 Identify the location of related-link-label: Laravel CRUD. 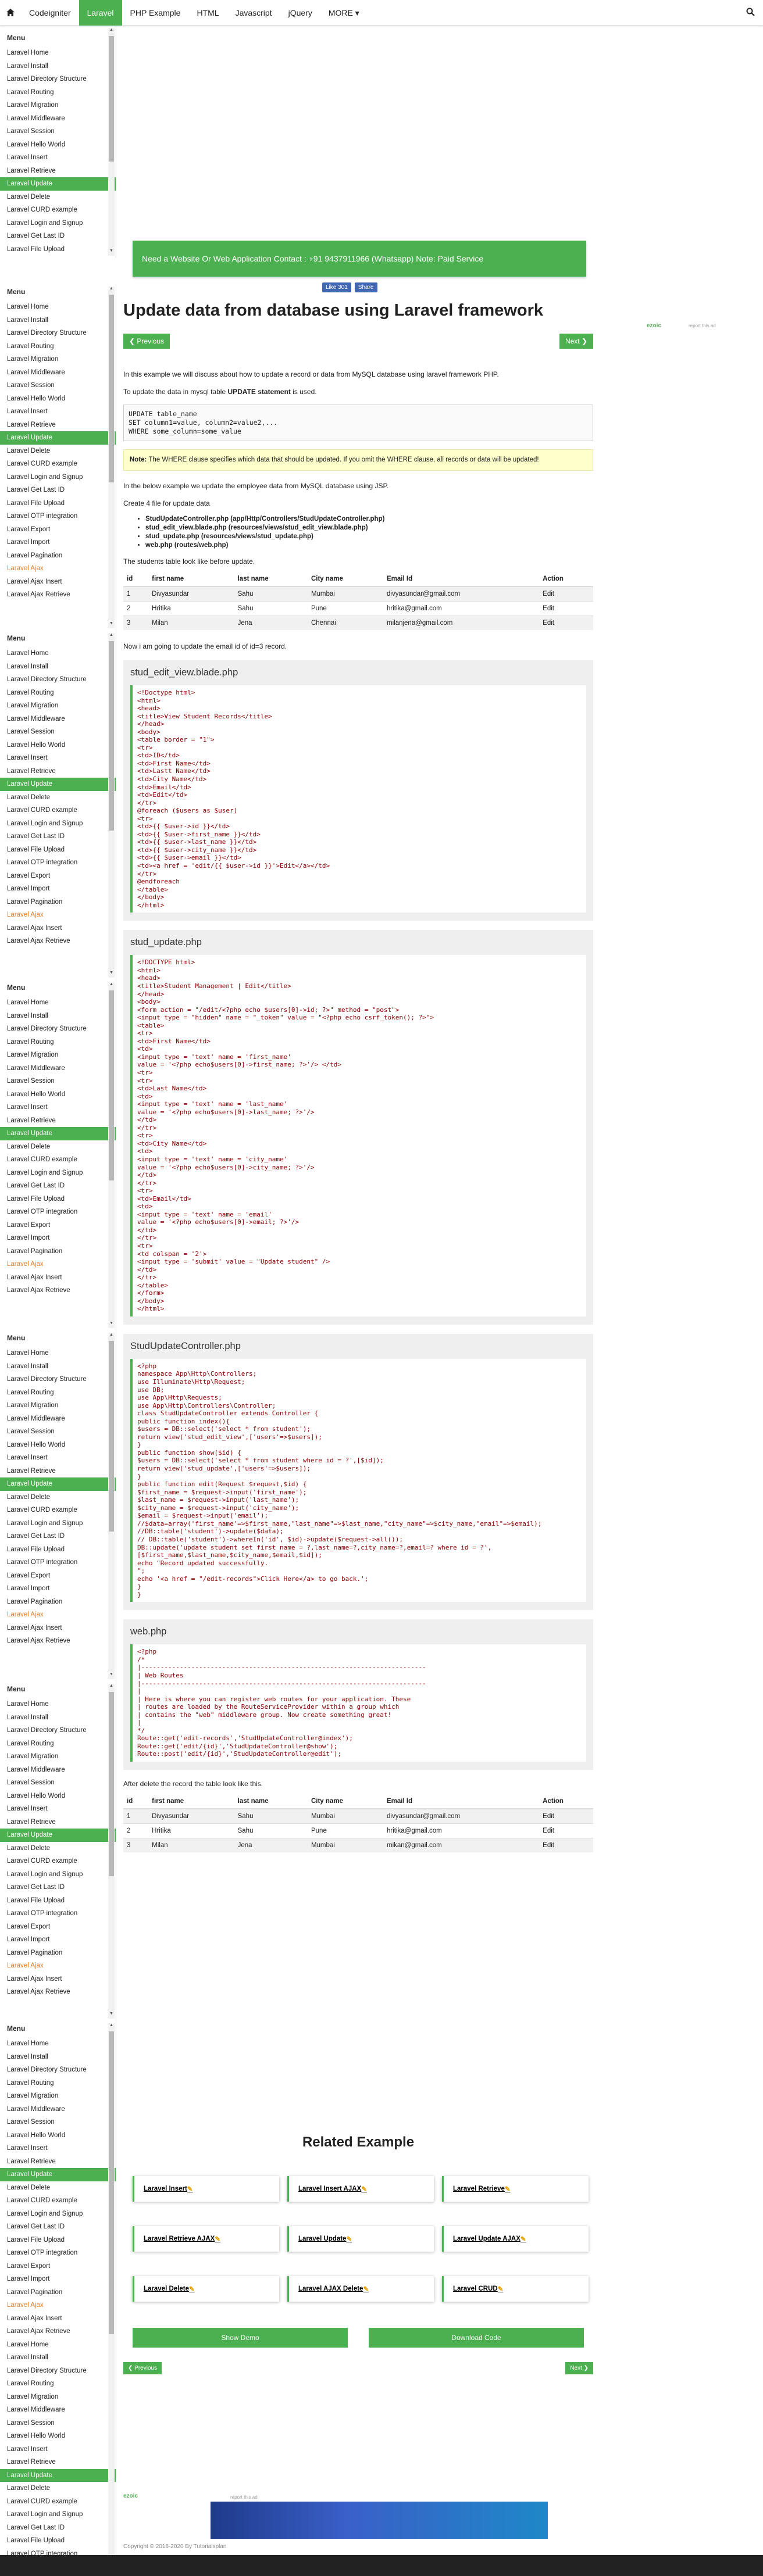
(475, 2289).